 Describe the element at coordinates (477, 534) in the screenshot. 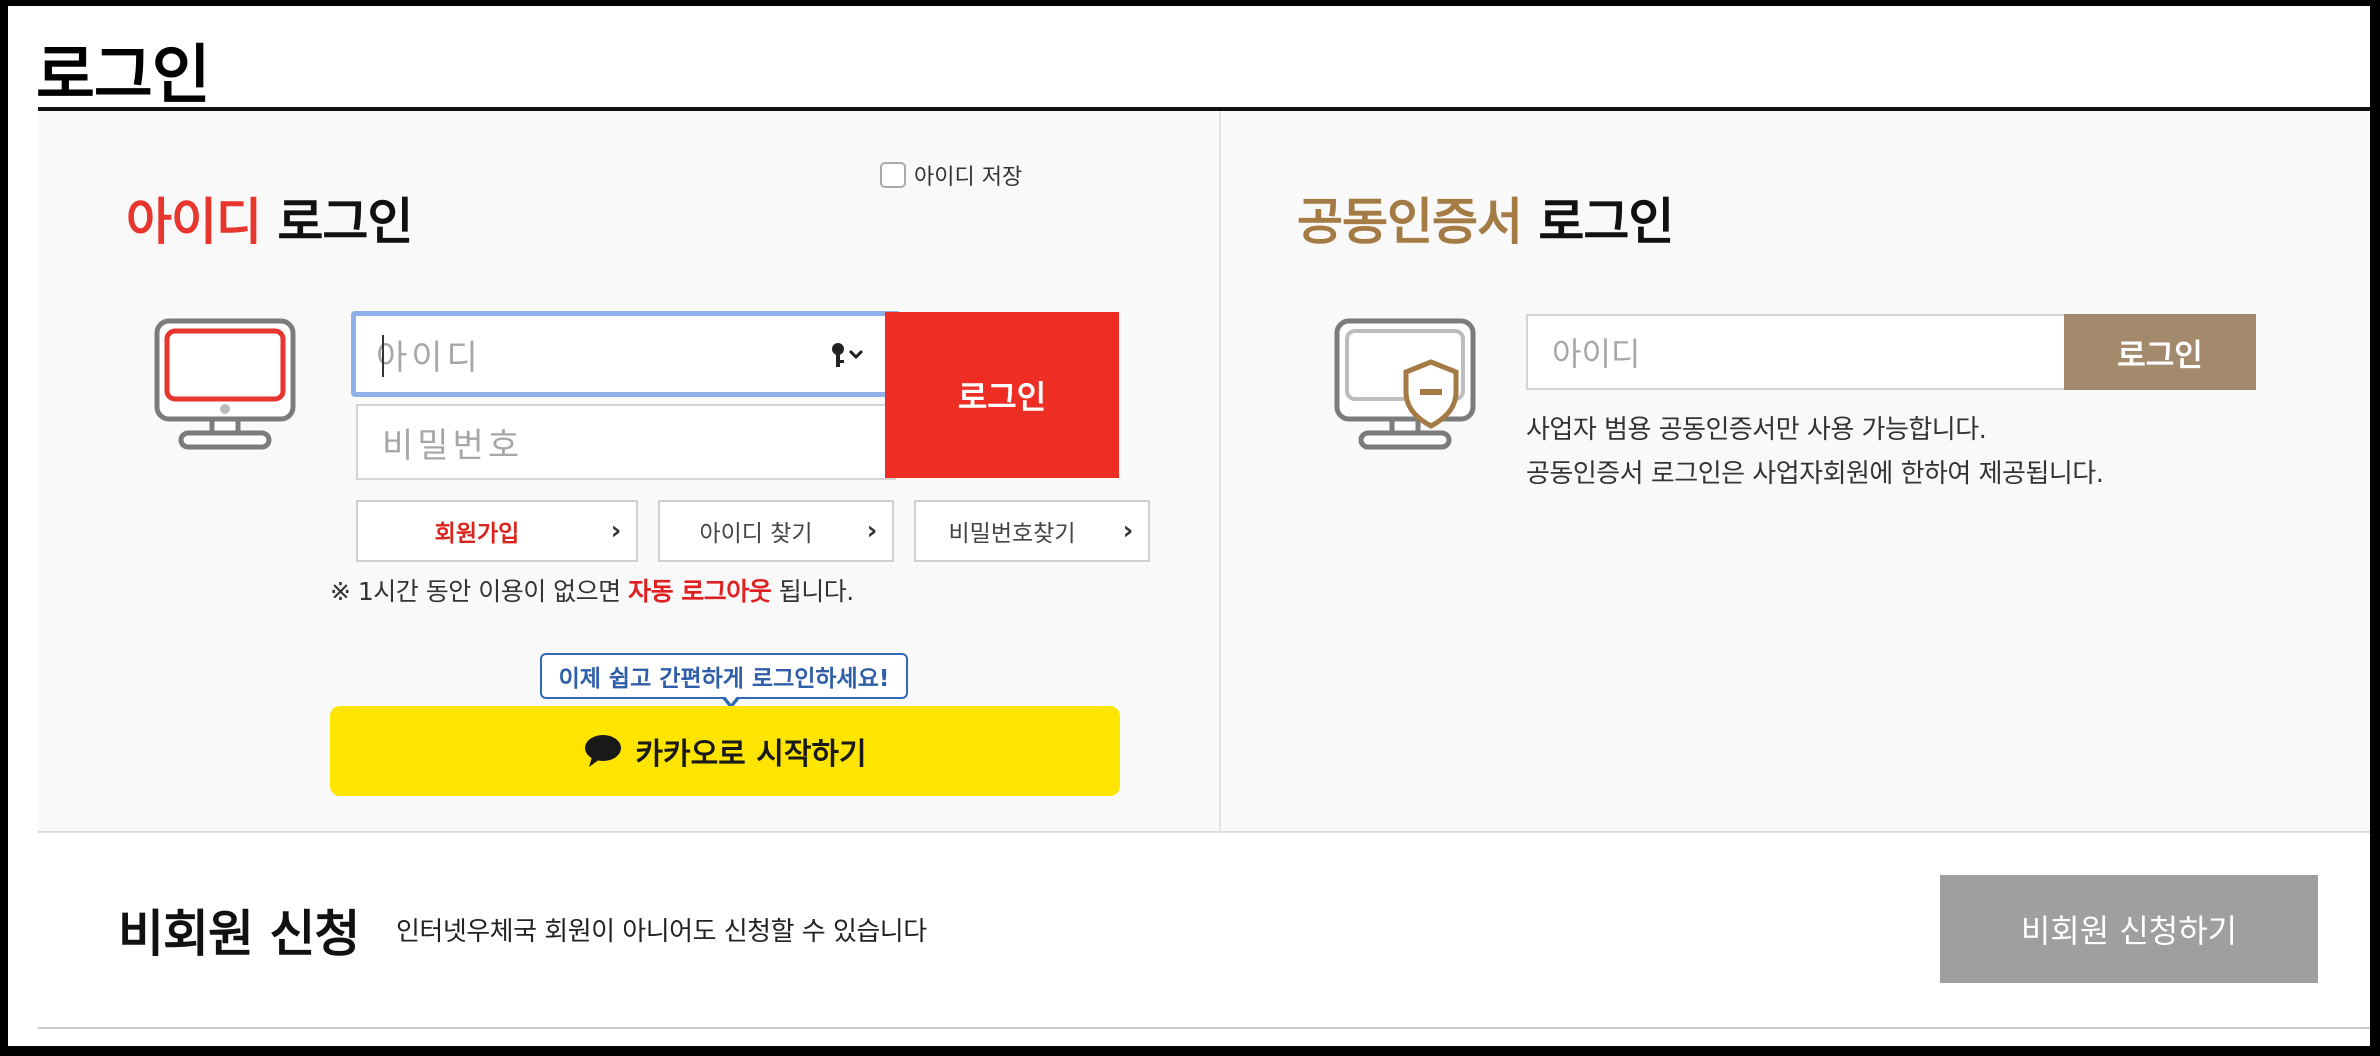

I see `signup-label: 회원가입` at that location.